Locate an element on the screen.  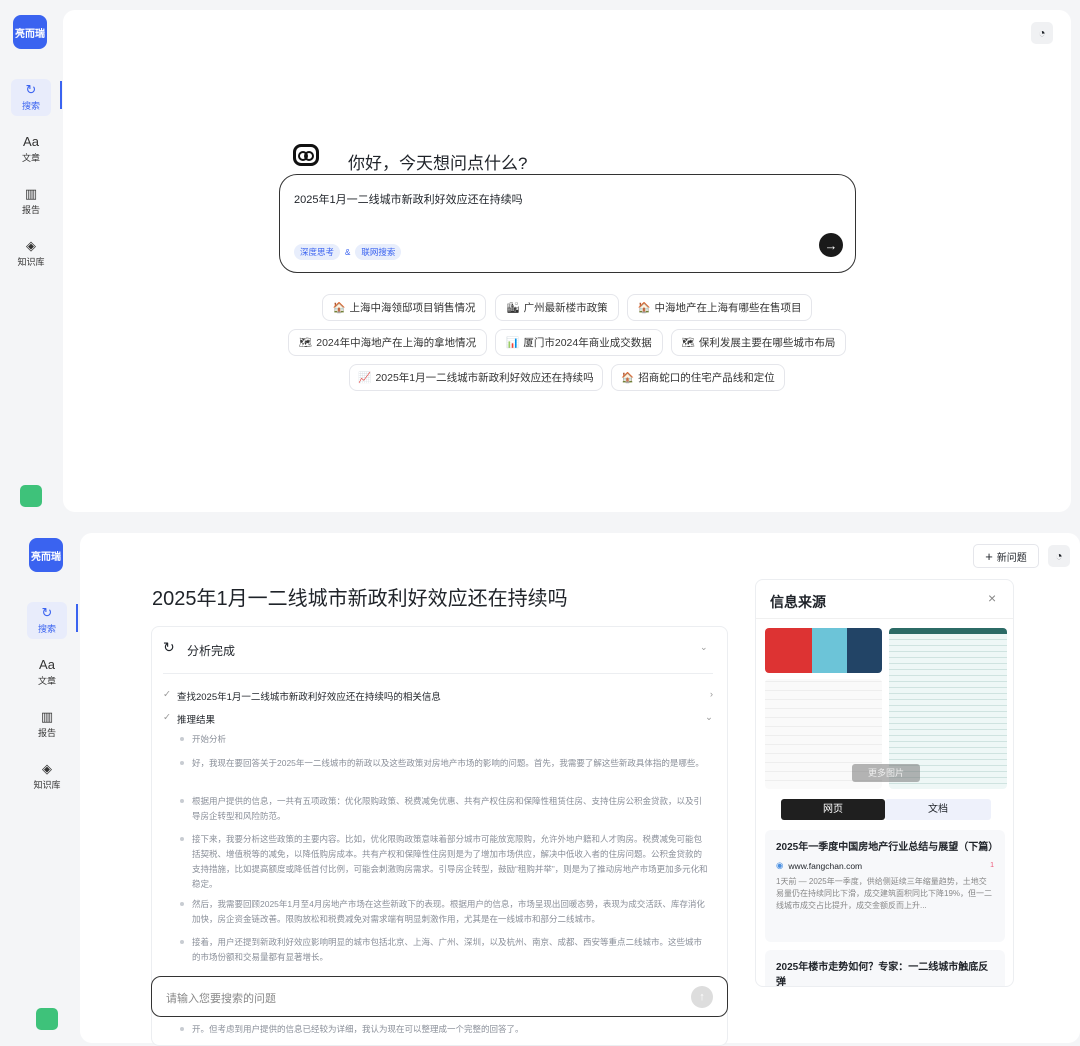
chip-label: 中海地产在上海有哪些在售项目 is located at coordinates (728, 308).